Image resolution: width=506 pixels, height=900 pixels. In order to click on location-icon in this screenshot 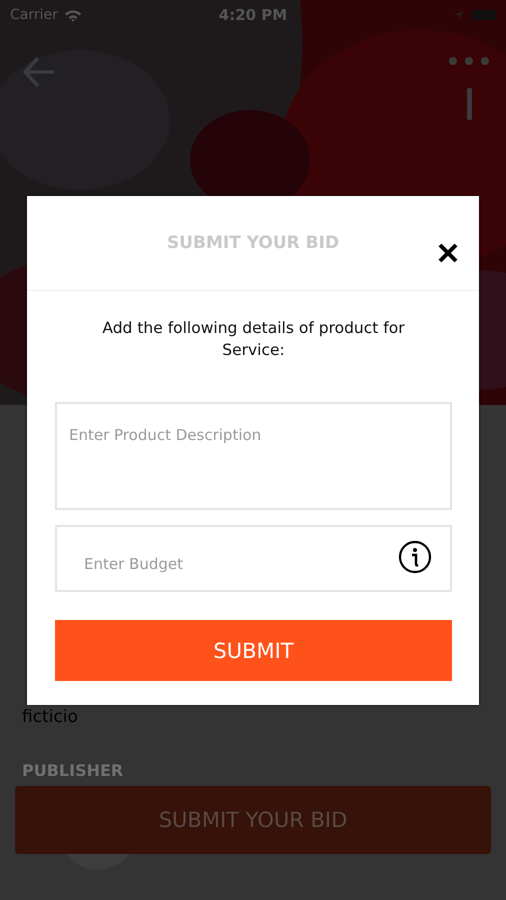, I will do `click(459, 15)`.